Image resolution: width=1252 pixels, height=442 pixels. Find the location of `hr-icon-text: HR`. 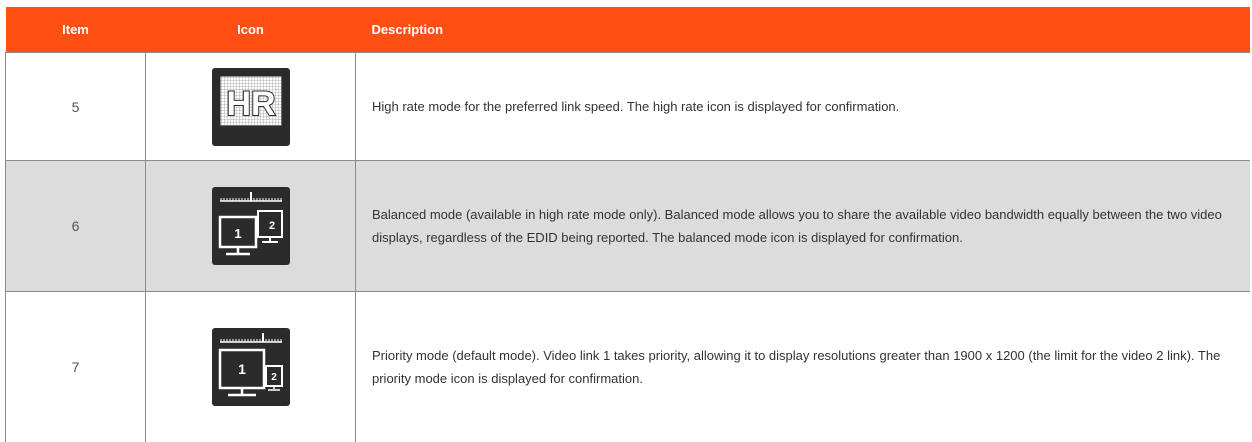

hr-icon-text: HR is located at coordinates (250, 104).